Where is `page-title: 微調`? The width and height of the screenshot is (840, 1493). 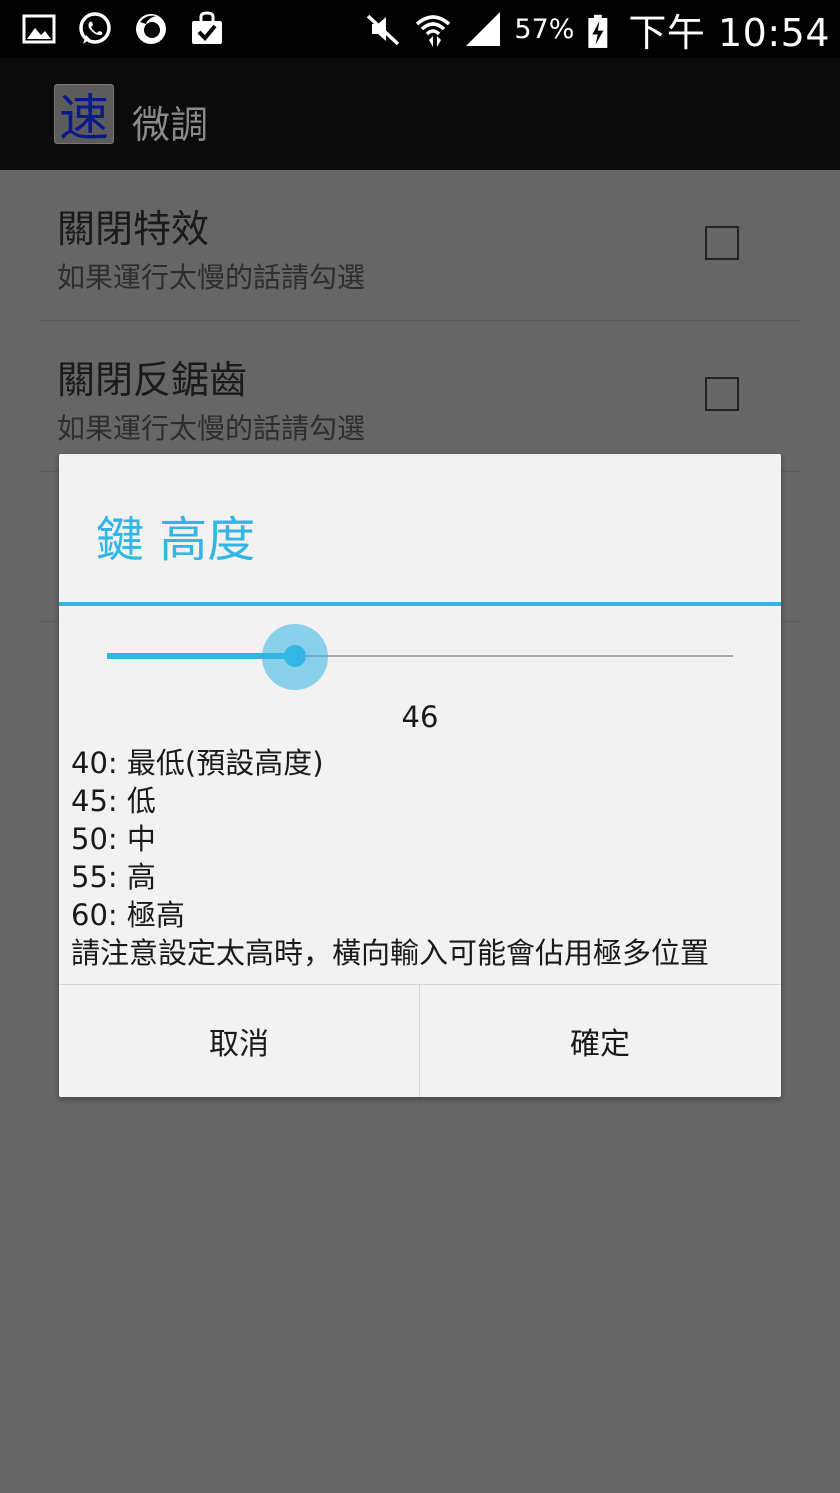 page-title: 微調 is located at coordinates (170, 125).